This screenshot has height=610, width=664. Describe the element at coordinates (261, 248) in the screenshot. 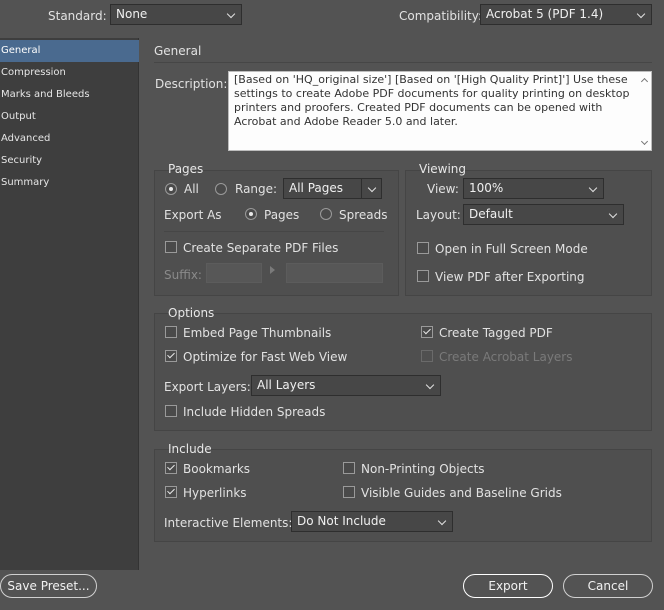

I see `separate-pdf-label: Create Separate PDF Files` at that location.